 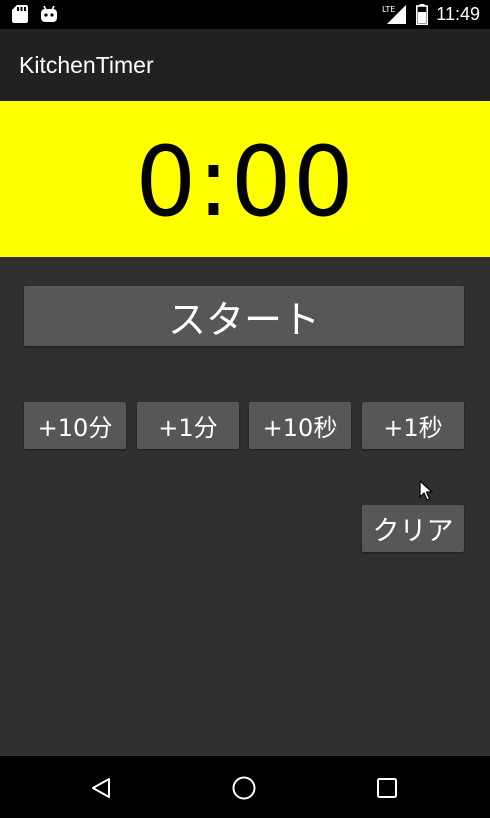 I want to click on home-icon, so click(x=244, y=788).